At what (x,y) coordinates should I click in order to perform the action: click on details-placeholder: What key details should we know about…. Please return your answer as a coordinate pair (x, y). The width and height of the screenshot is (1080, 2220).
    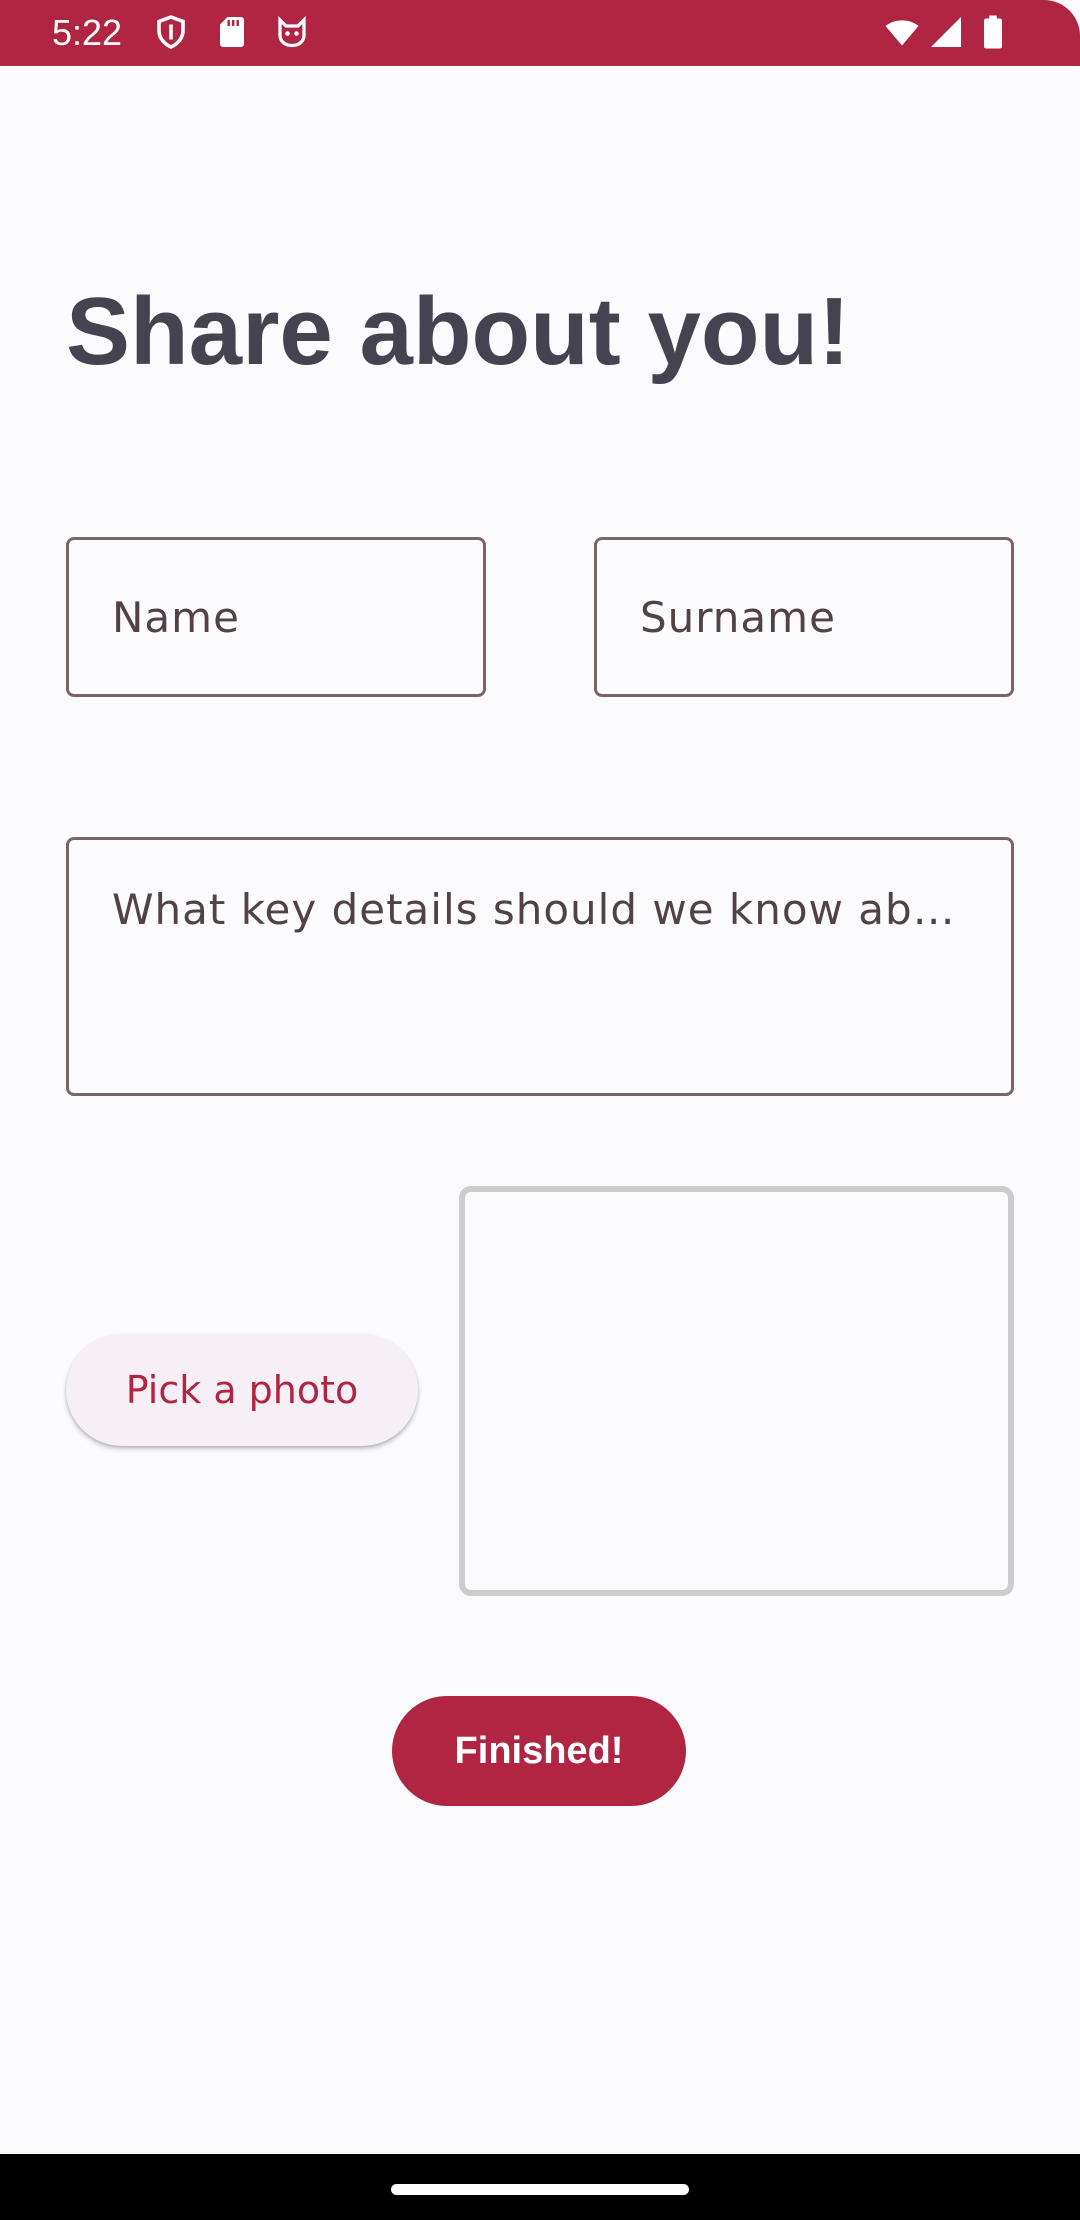
    Looking at the image, I should click on (542, 909).